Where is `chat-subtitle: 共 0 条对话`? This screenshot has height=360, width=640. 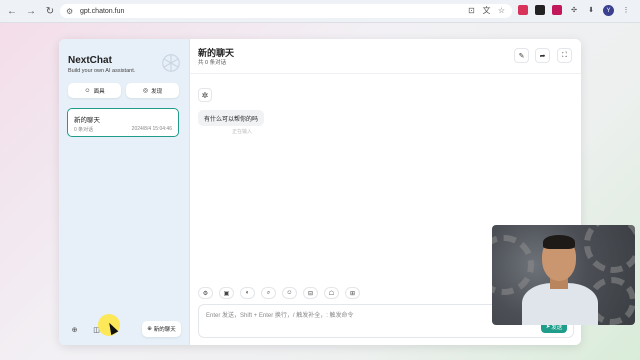
chat-subtitle: 共 0 条对话 is located at coordinates (212, 63).